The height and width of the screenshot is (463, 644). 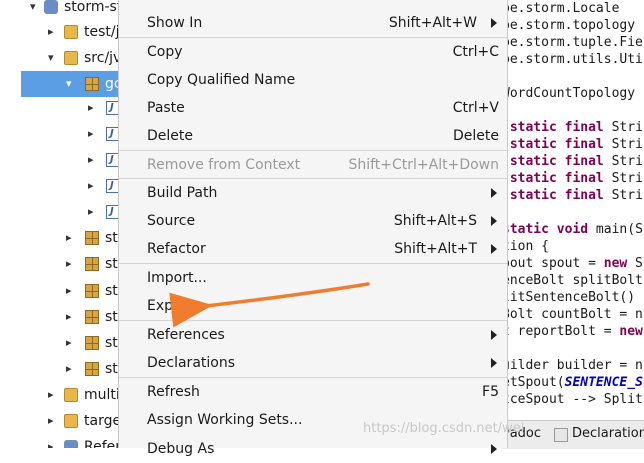 I want to click on menu-item-label: Copy, so click(x=165, y=52).